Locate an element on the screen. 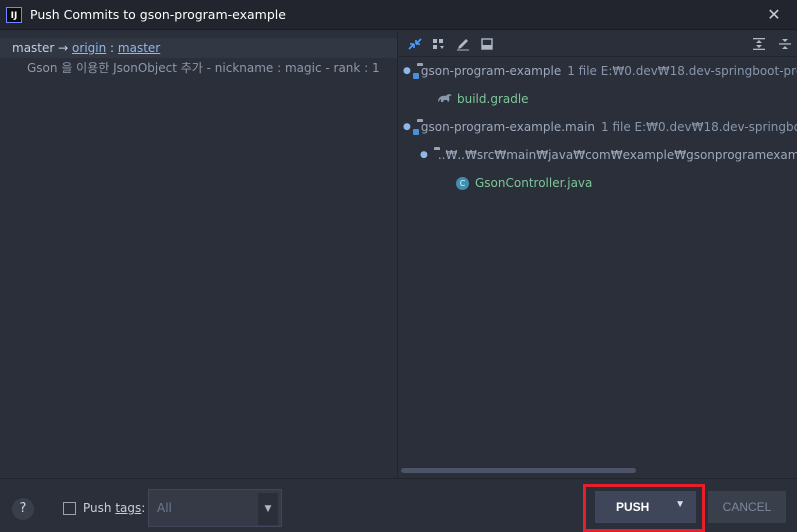 The image size is (797, 532). push-tags-suffix: : is located at coordinates (143, 508).